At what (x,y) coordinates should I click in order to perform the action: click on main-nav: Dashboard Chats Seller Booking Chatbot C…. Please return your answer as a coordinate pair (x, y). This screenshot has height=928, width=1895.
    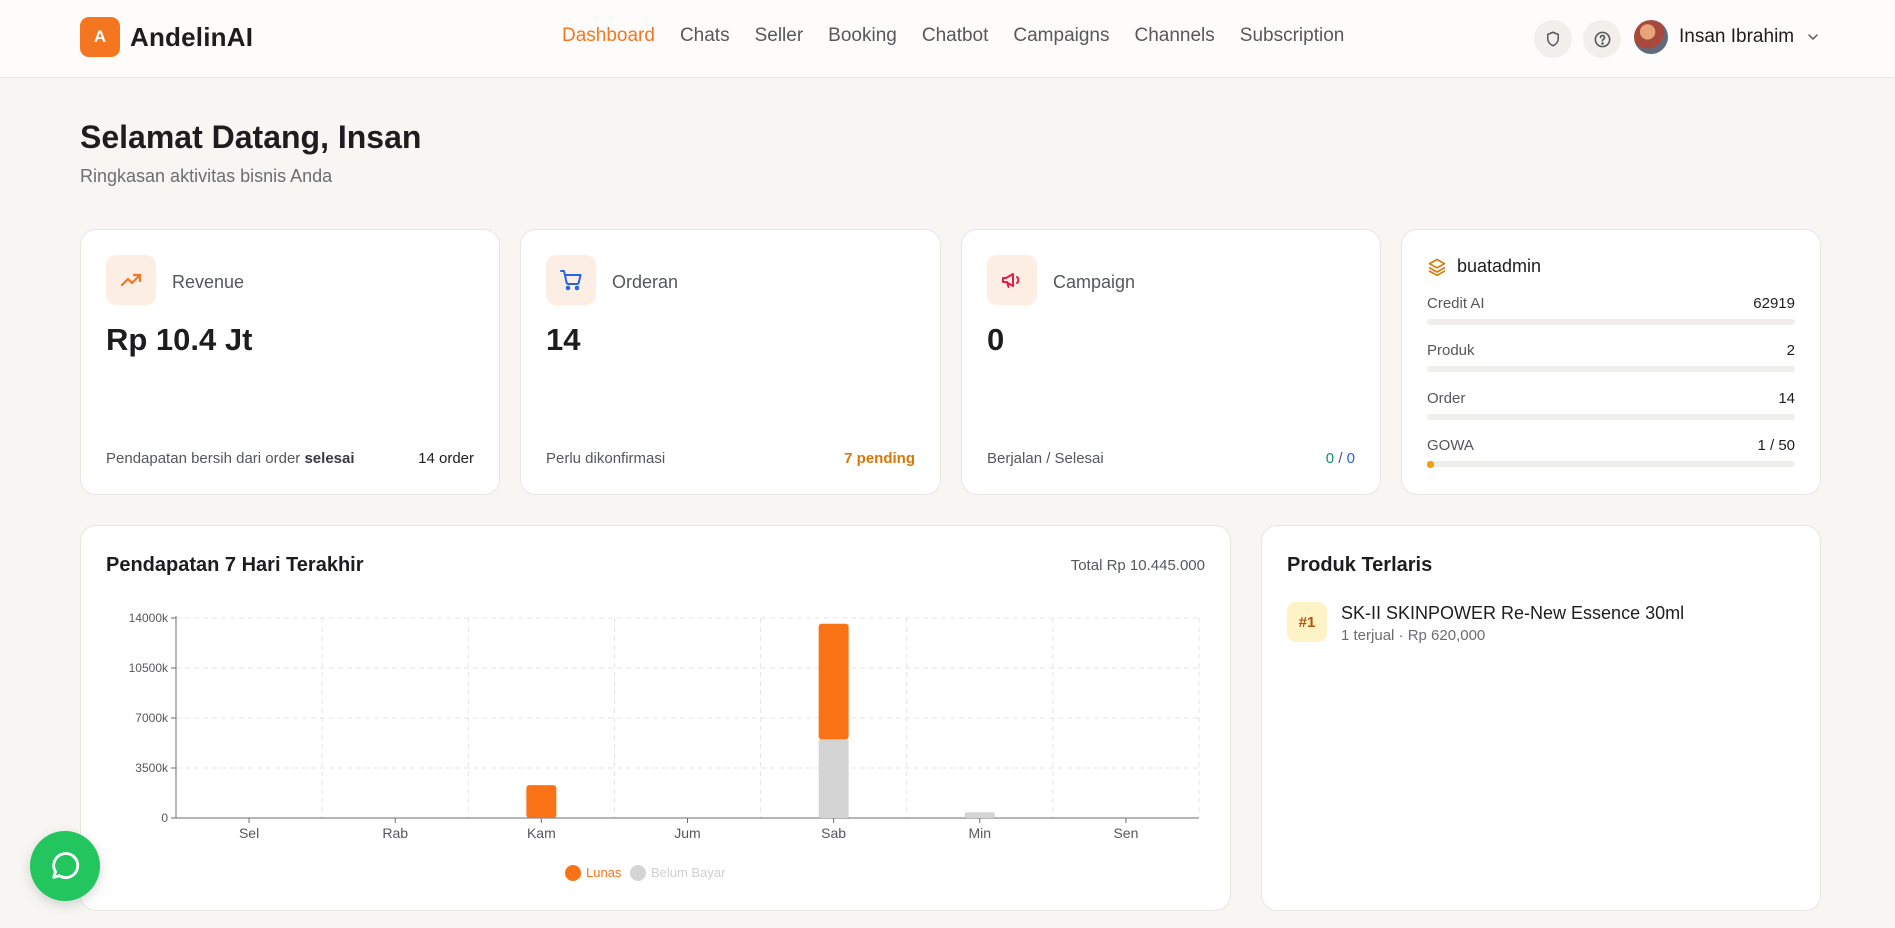
    Looking at the image, I should click on (953, 36).